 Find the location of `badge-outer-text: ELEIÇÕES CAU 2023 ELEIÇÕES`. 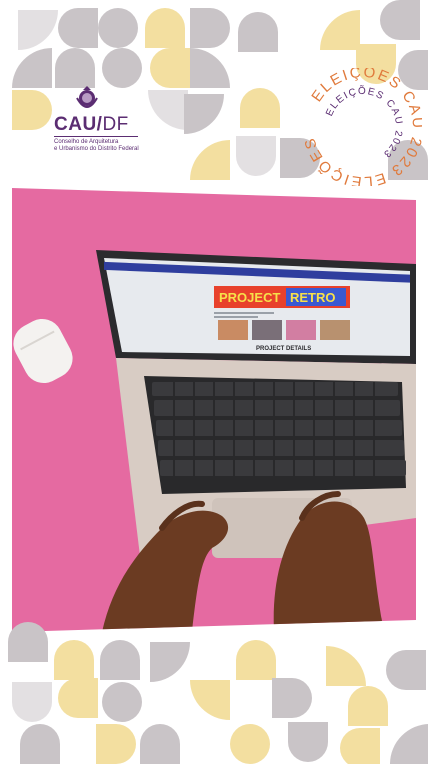

badge-outer-text: ELEIÇÕES CAU 2023 ELEIÇÕES is located at coordinates (363, 127).